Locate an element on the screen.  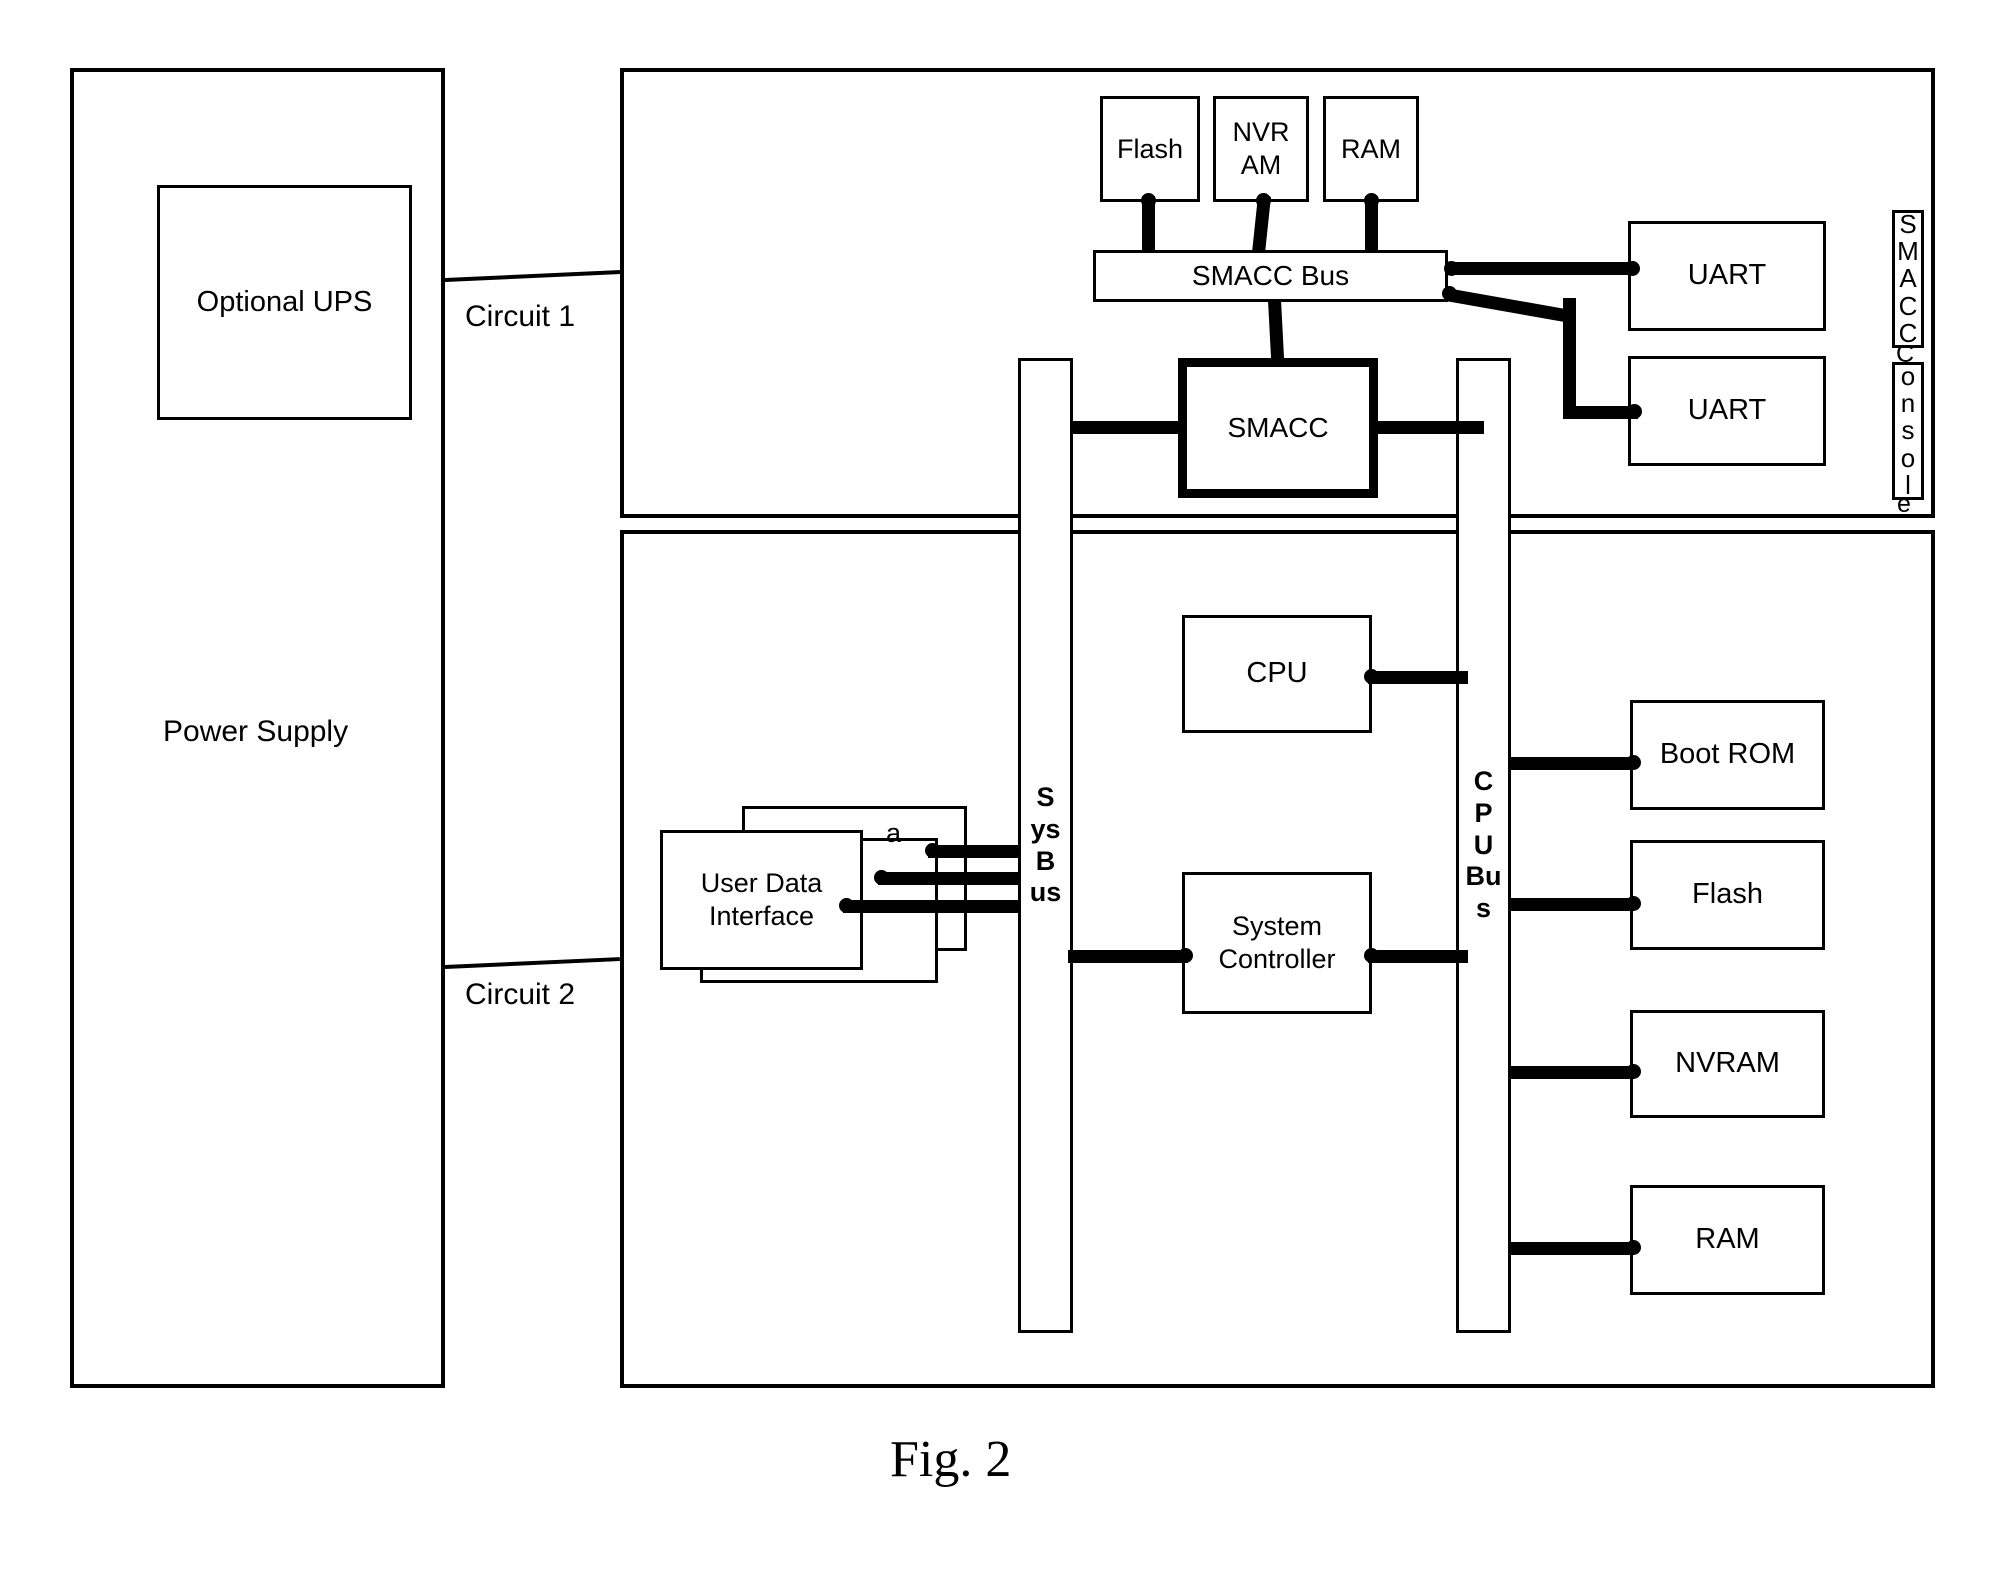
smacc-console-label-part1: S M A C C is located at coordinates (1908, 279).